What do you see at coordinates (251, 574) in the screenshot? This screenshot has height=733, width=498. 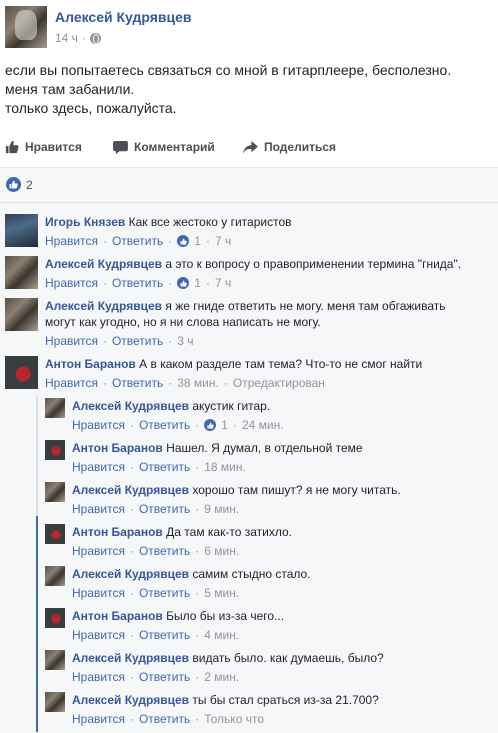 I see `reply-text: самим стыдно стало.` at bounding box center [251, 574].